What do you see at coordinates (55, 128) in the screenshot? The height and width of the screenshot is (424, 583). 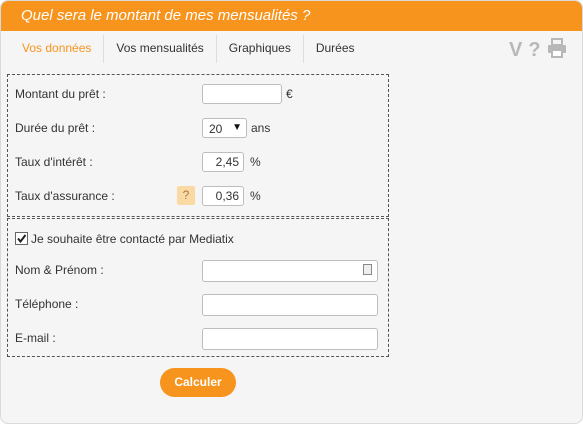 I see `duration-label: Durée du prêt :` at bounding box center [55, 128].